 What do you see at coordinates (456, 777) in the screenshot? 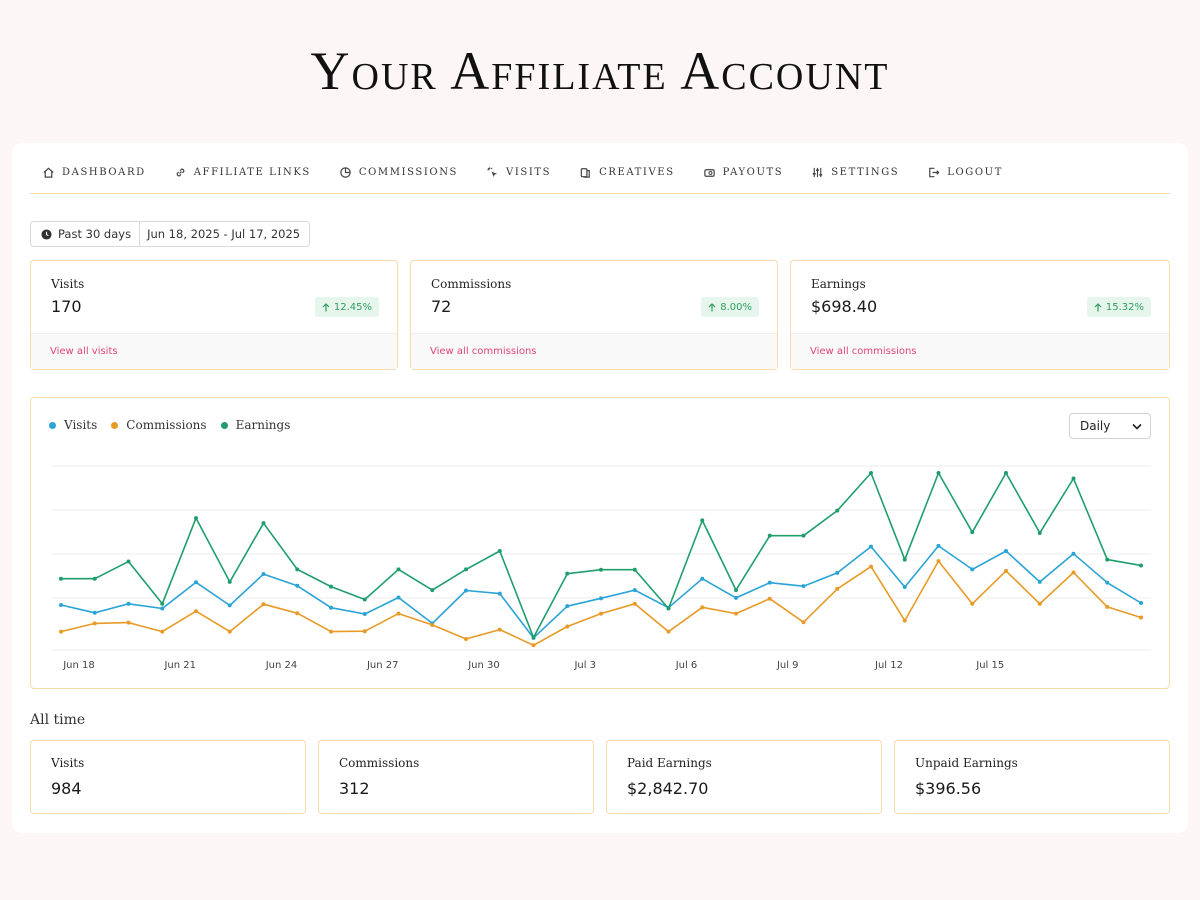
I see `all-time-card-commissions: Commissions 312` at bounding box center [456, 777].